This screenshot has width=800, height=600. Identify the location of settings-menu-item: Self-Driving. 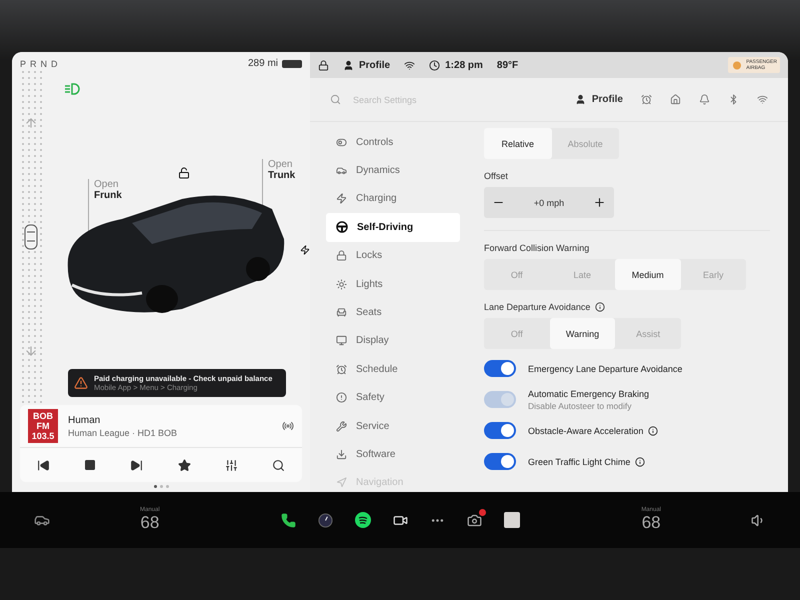
(393, 227).